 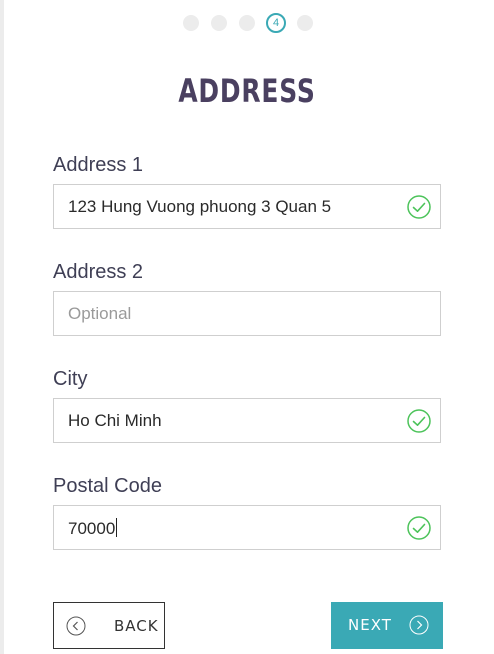 What do you see at coordinates (70, 379) in the screenshot?
I see `city-label: City` at bounding box center [70, 379].